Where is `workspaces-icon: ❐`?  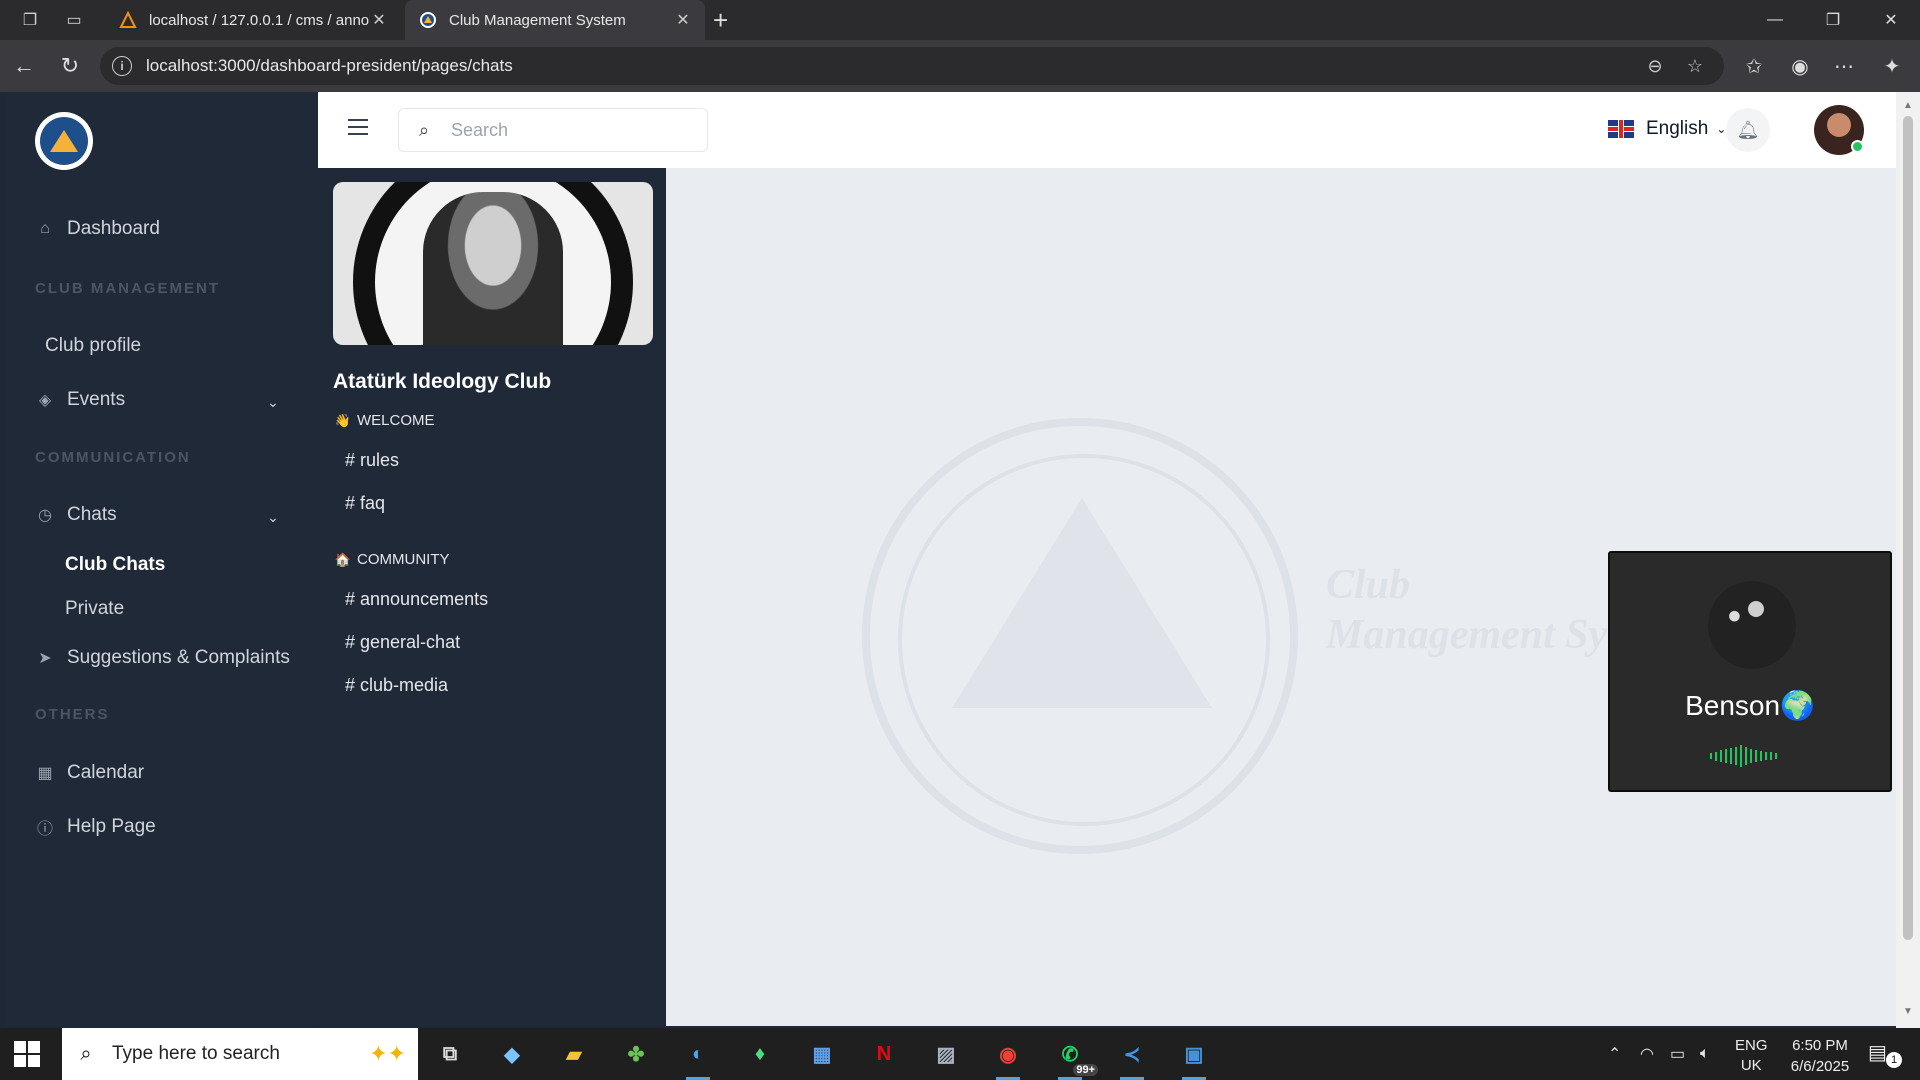
workspaces-icon: ❐ is located at coordinates (30, 20).